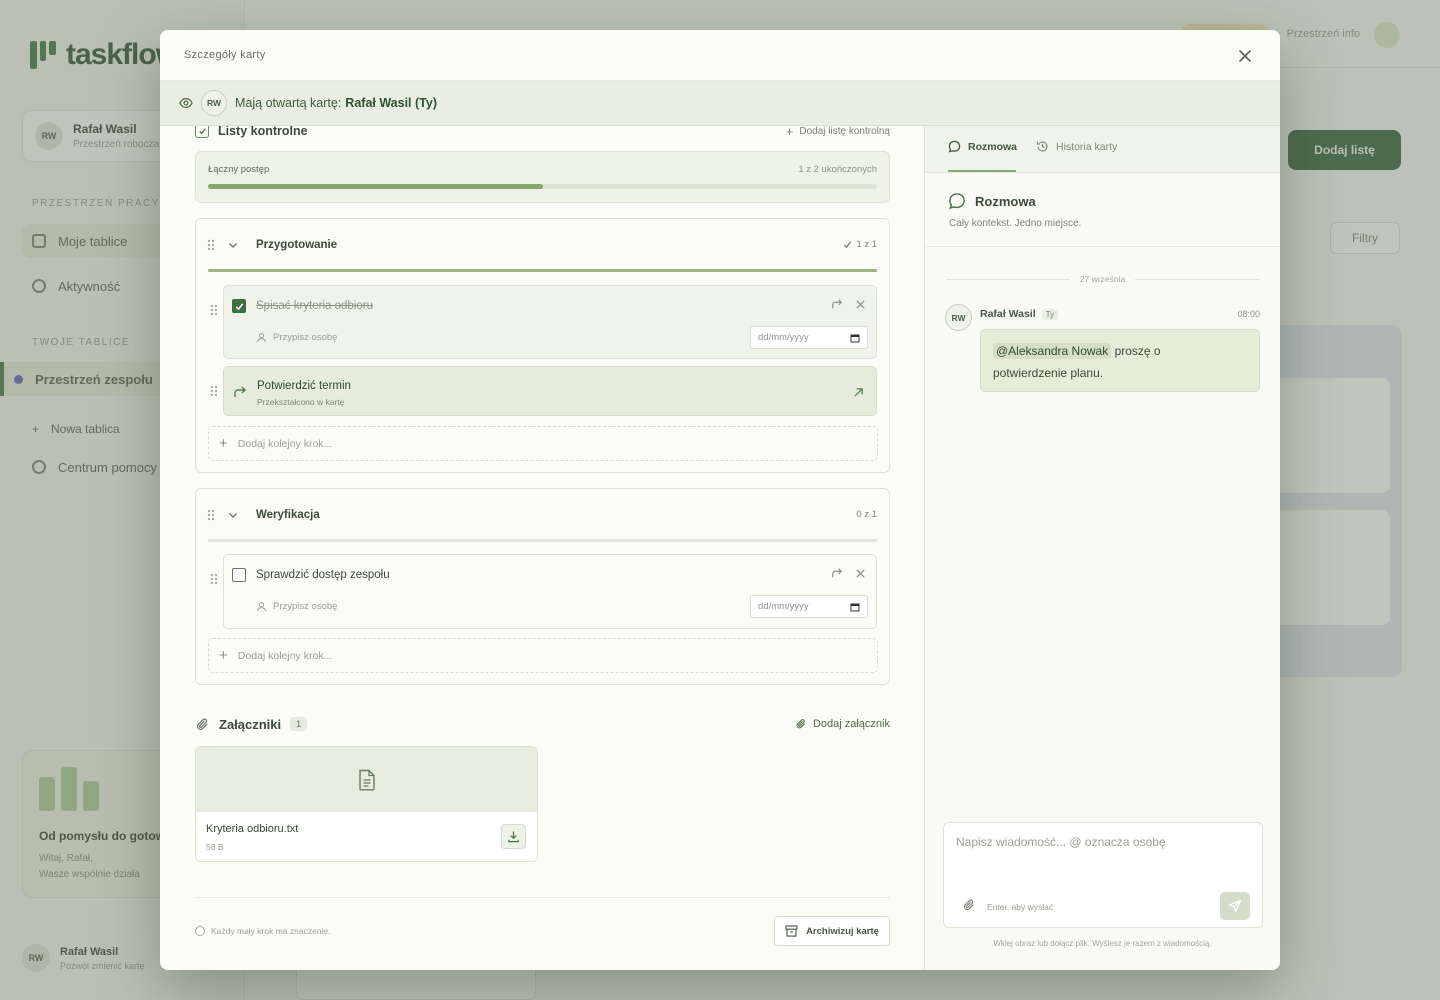  I want to click on group-progress-fill, so click(542, 270).